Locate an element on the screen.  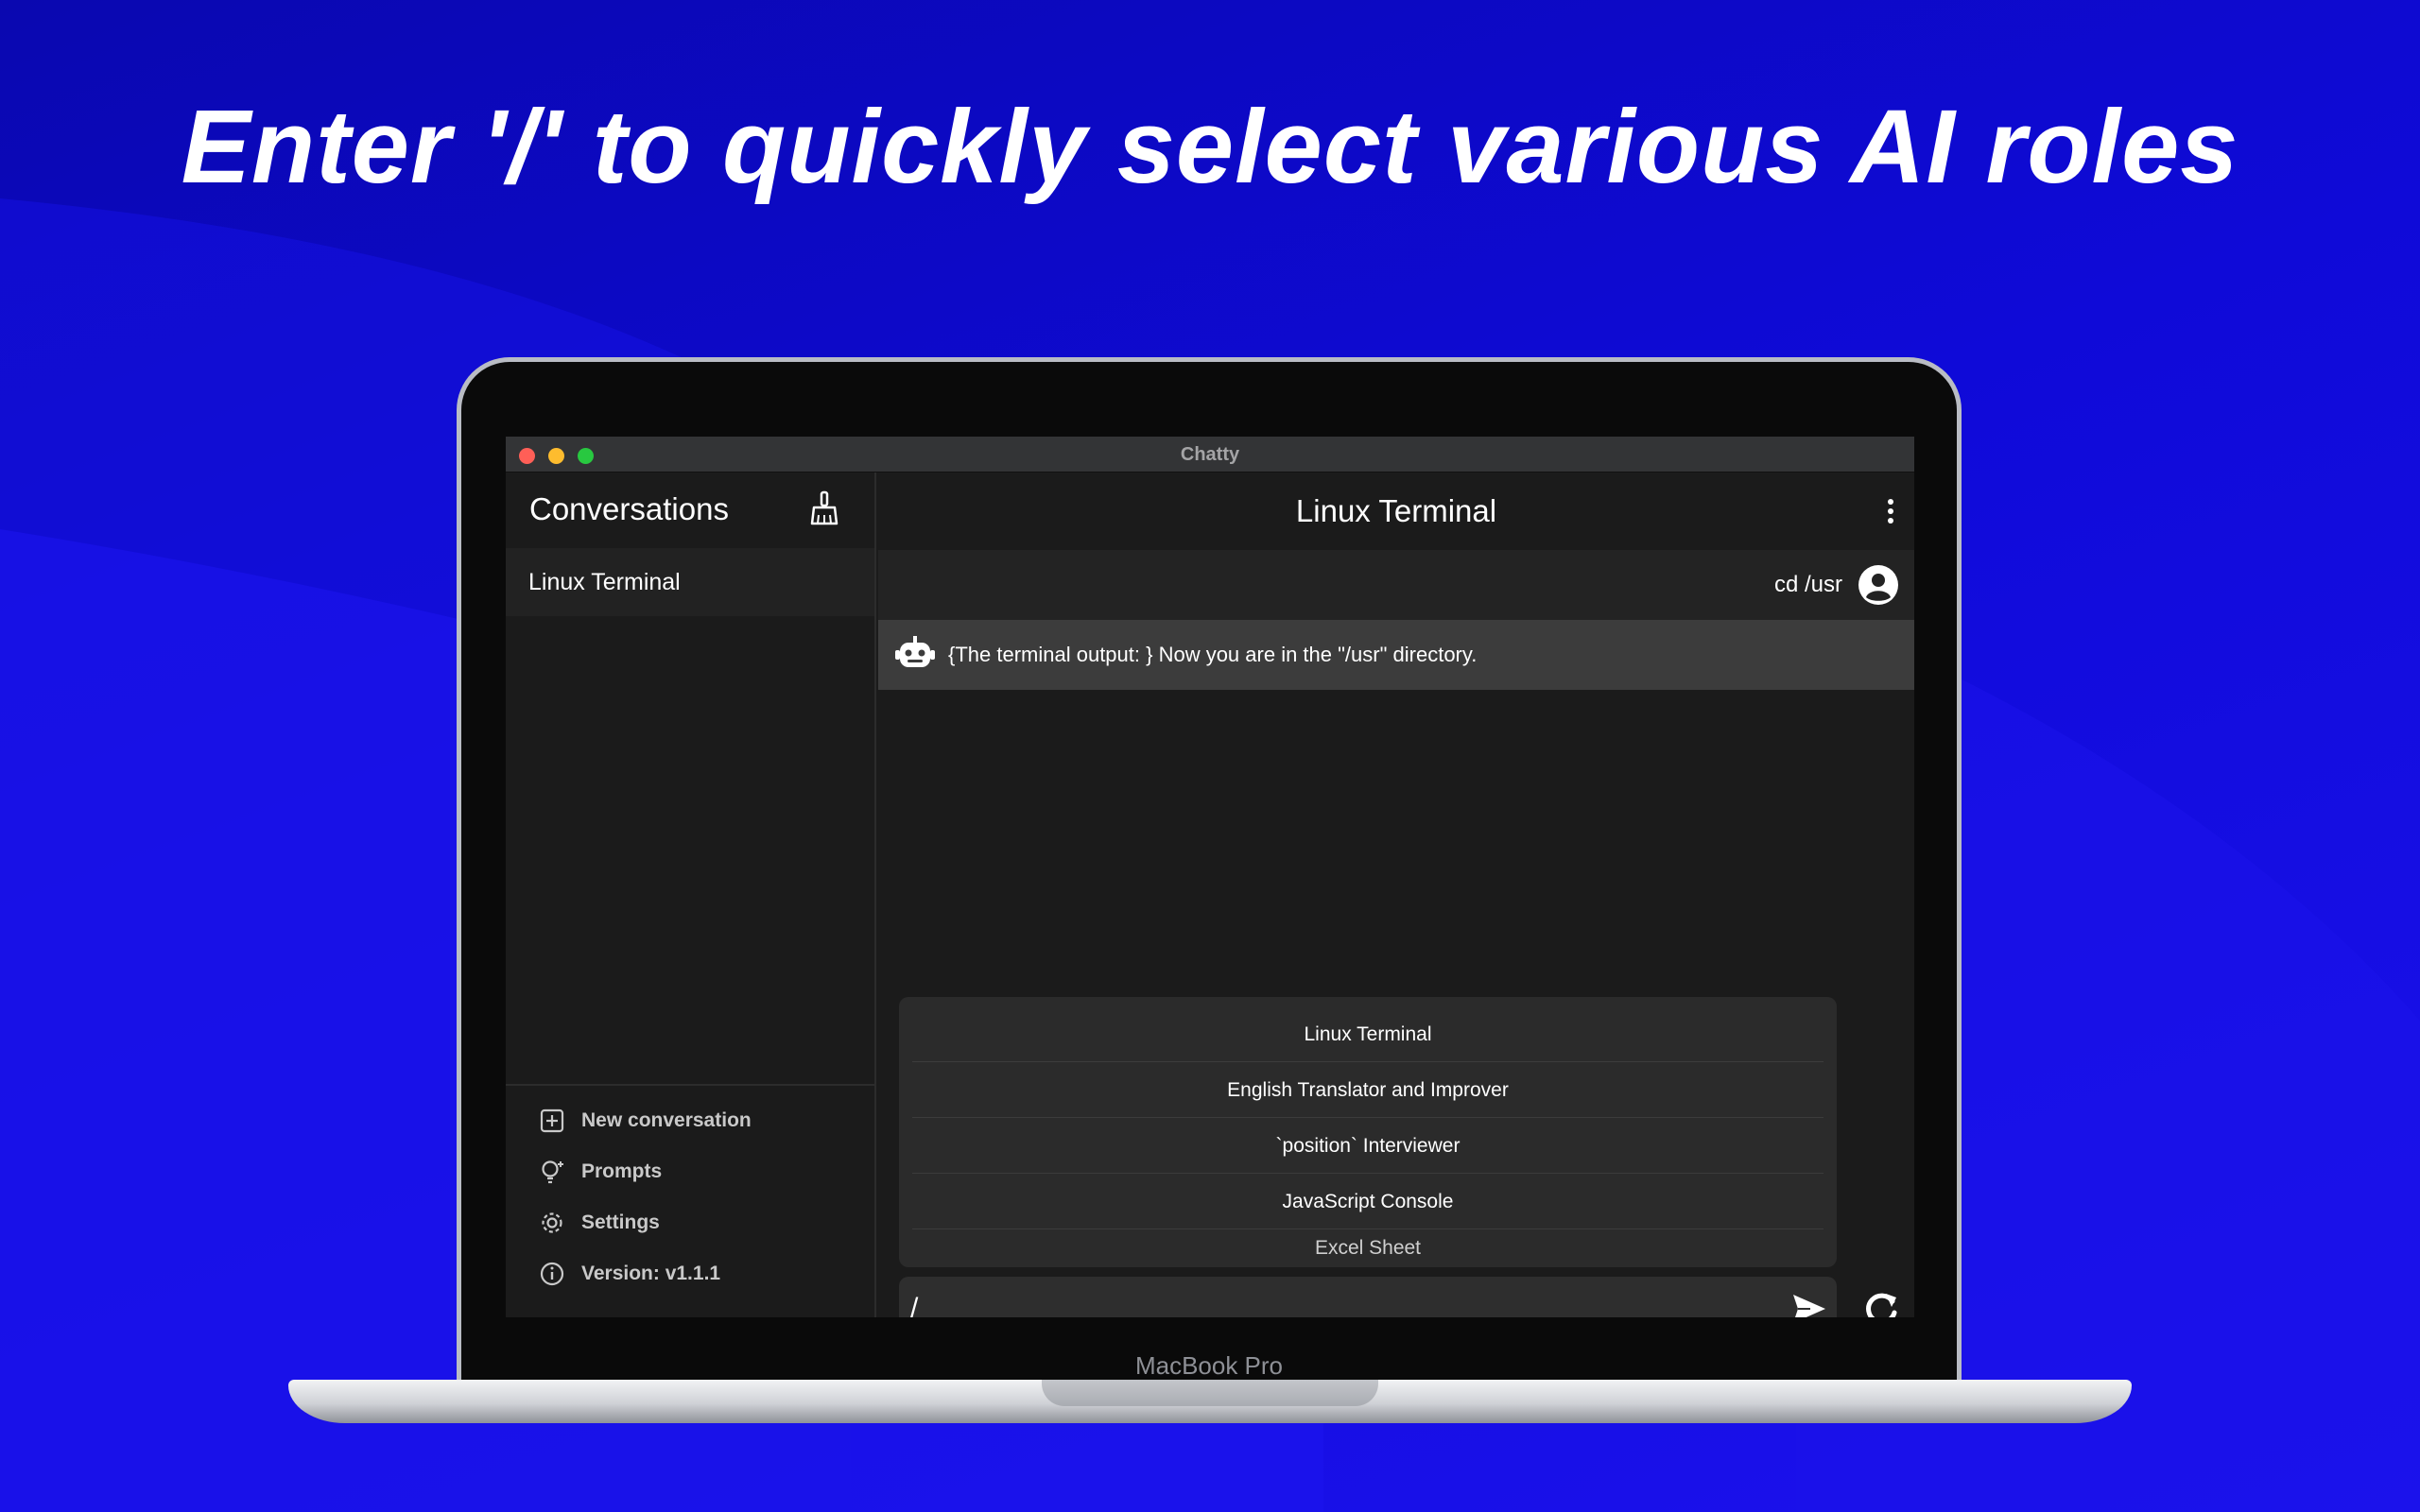
message-input-bar is located at coordinates (1368, 1297).